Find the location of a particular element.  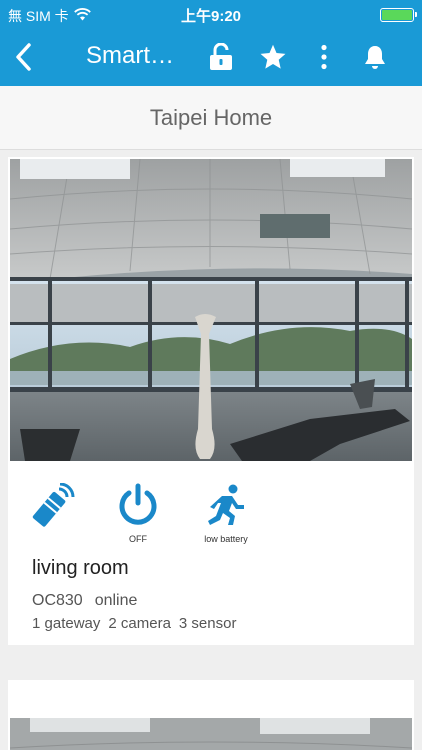

favorite-button is located at coordinates (273, 57).